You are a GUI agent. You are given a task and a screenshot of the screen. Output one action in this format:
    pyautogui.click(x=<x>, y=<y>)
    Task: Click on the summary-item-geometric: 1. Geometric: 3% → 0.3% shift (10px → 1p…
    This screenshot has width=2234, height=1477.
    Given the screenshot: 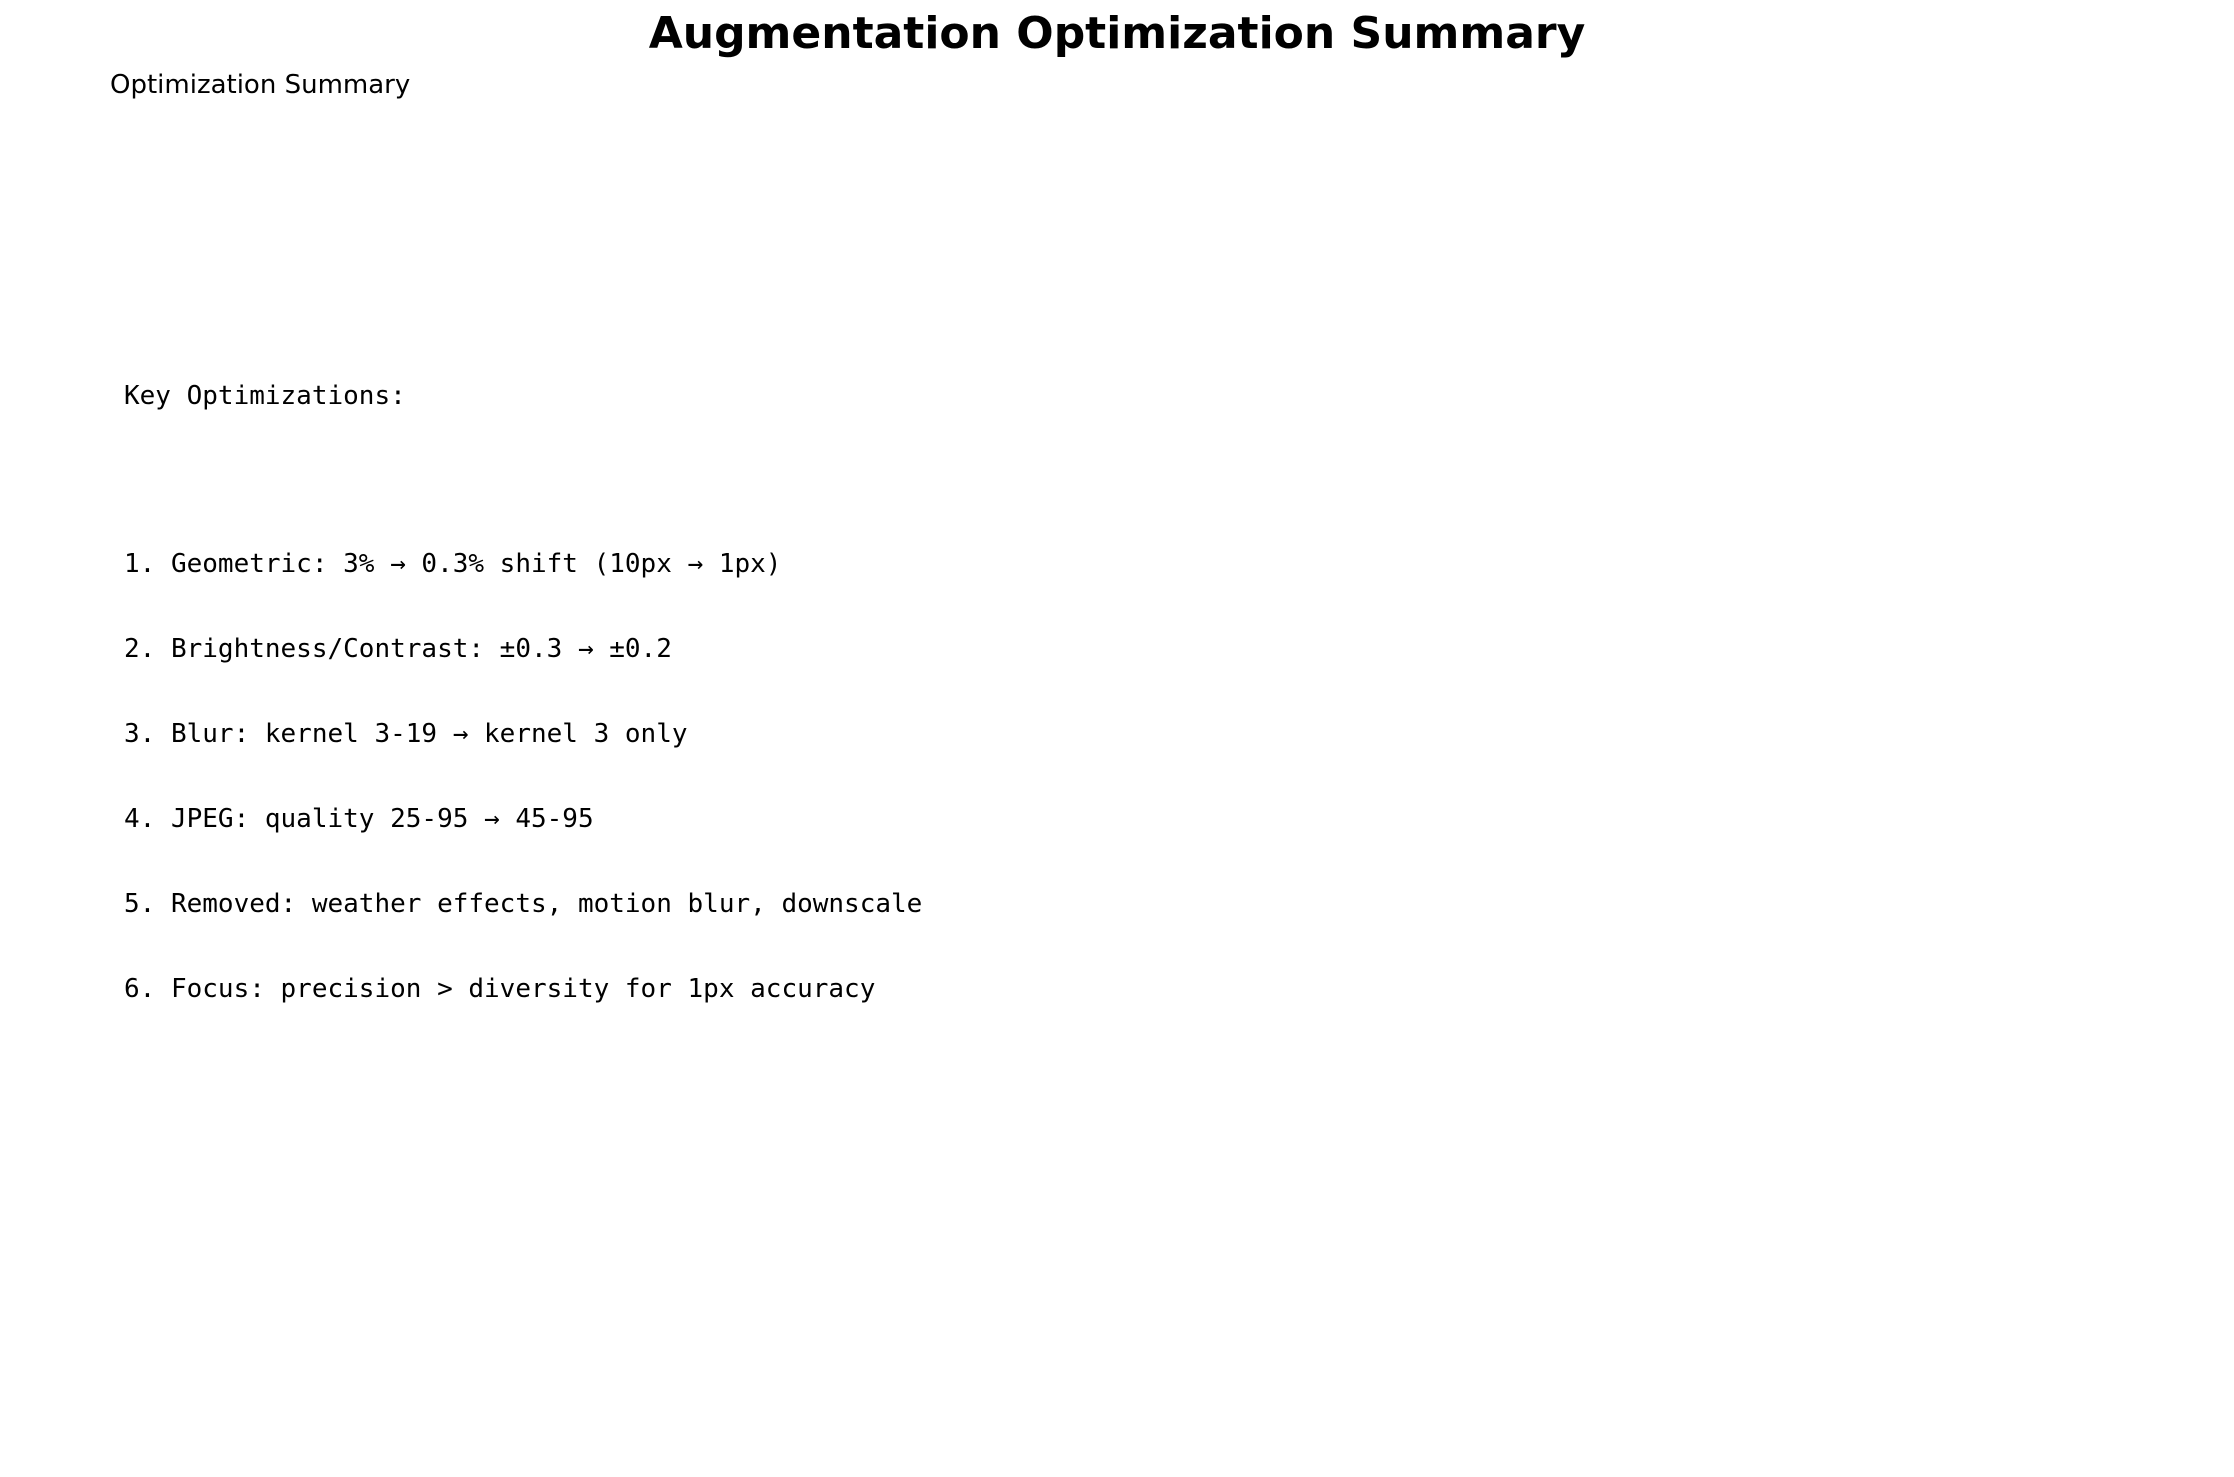 What is the action you would take?
    pyautogui.click(x=453, y=564)
    